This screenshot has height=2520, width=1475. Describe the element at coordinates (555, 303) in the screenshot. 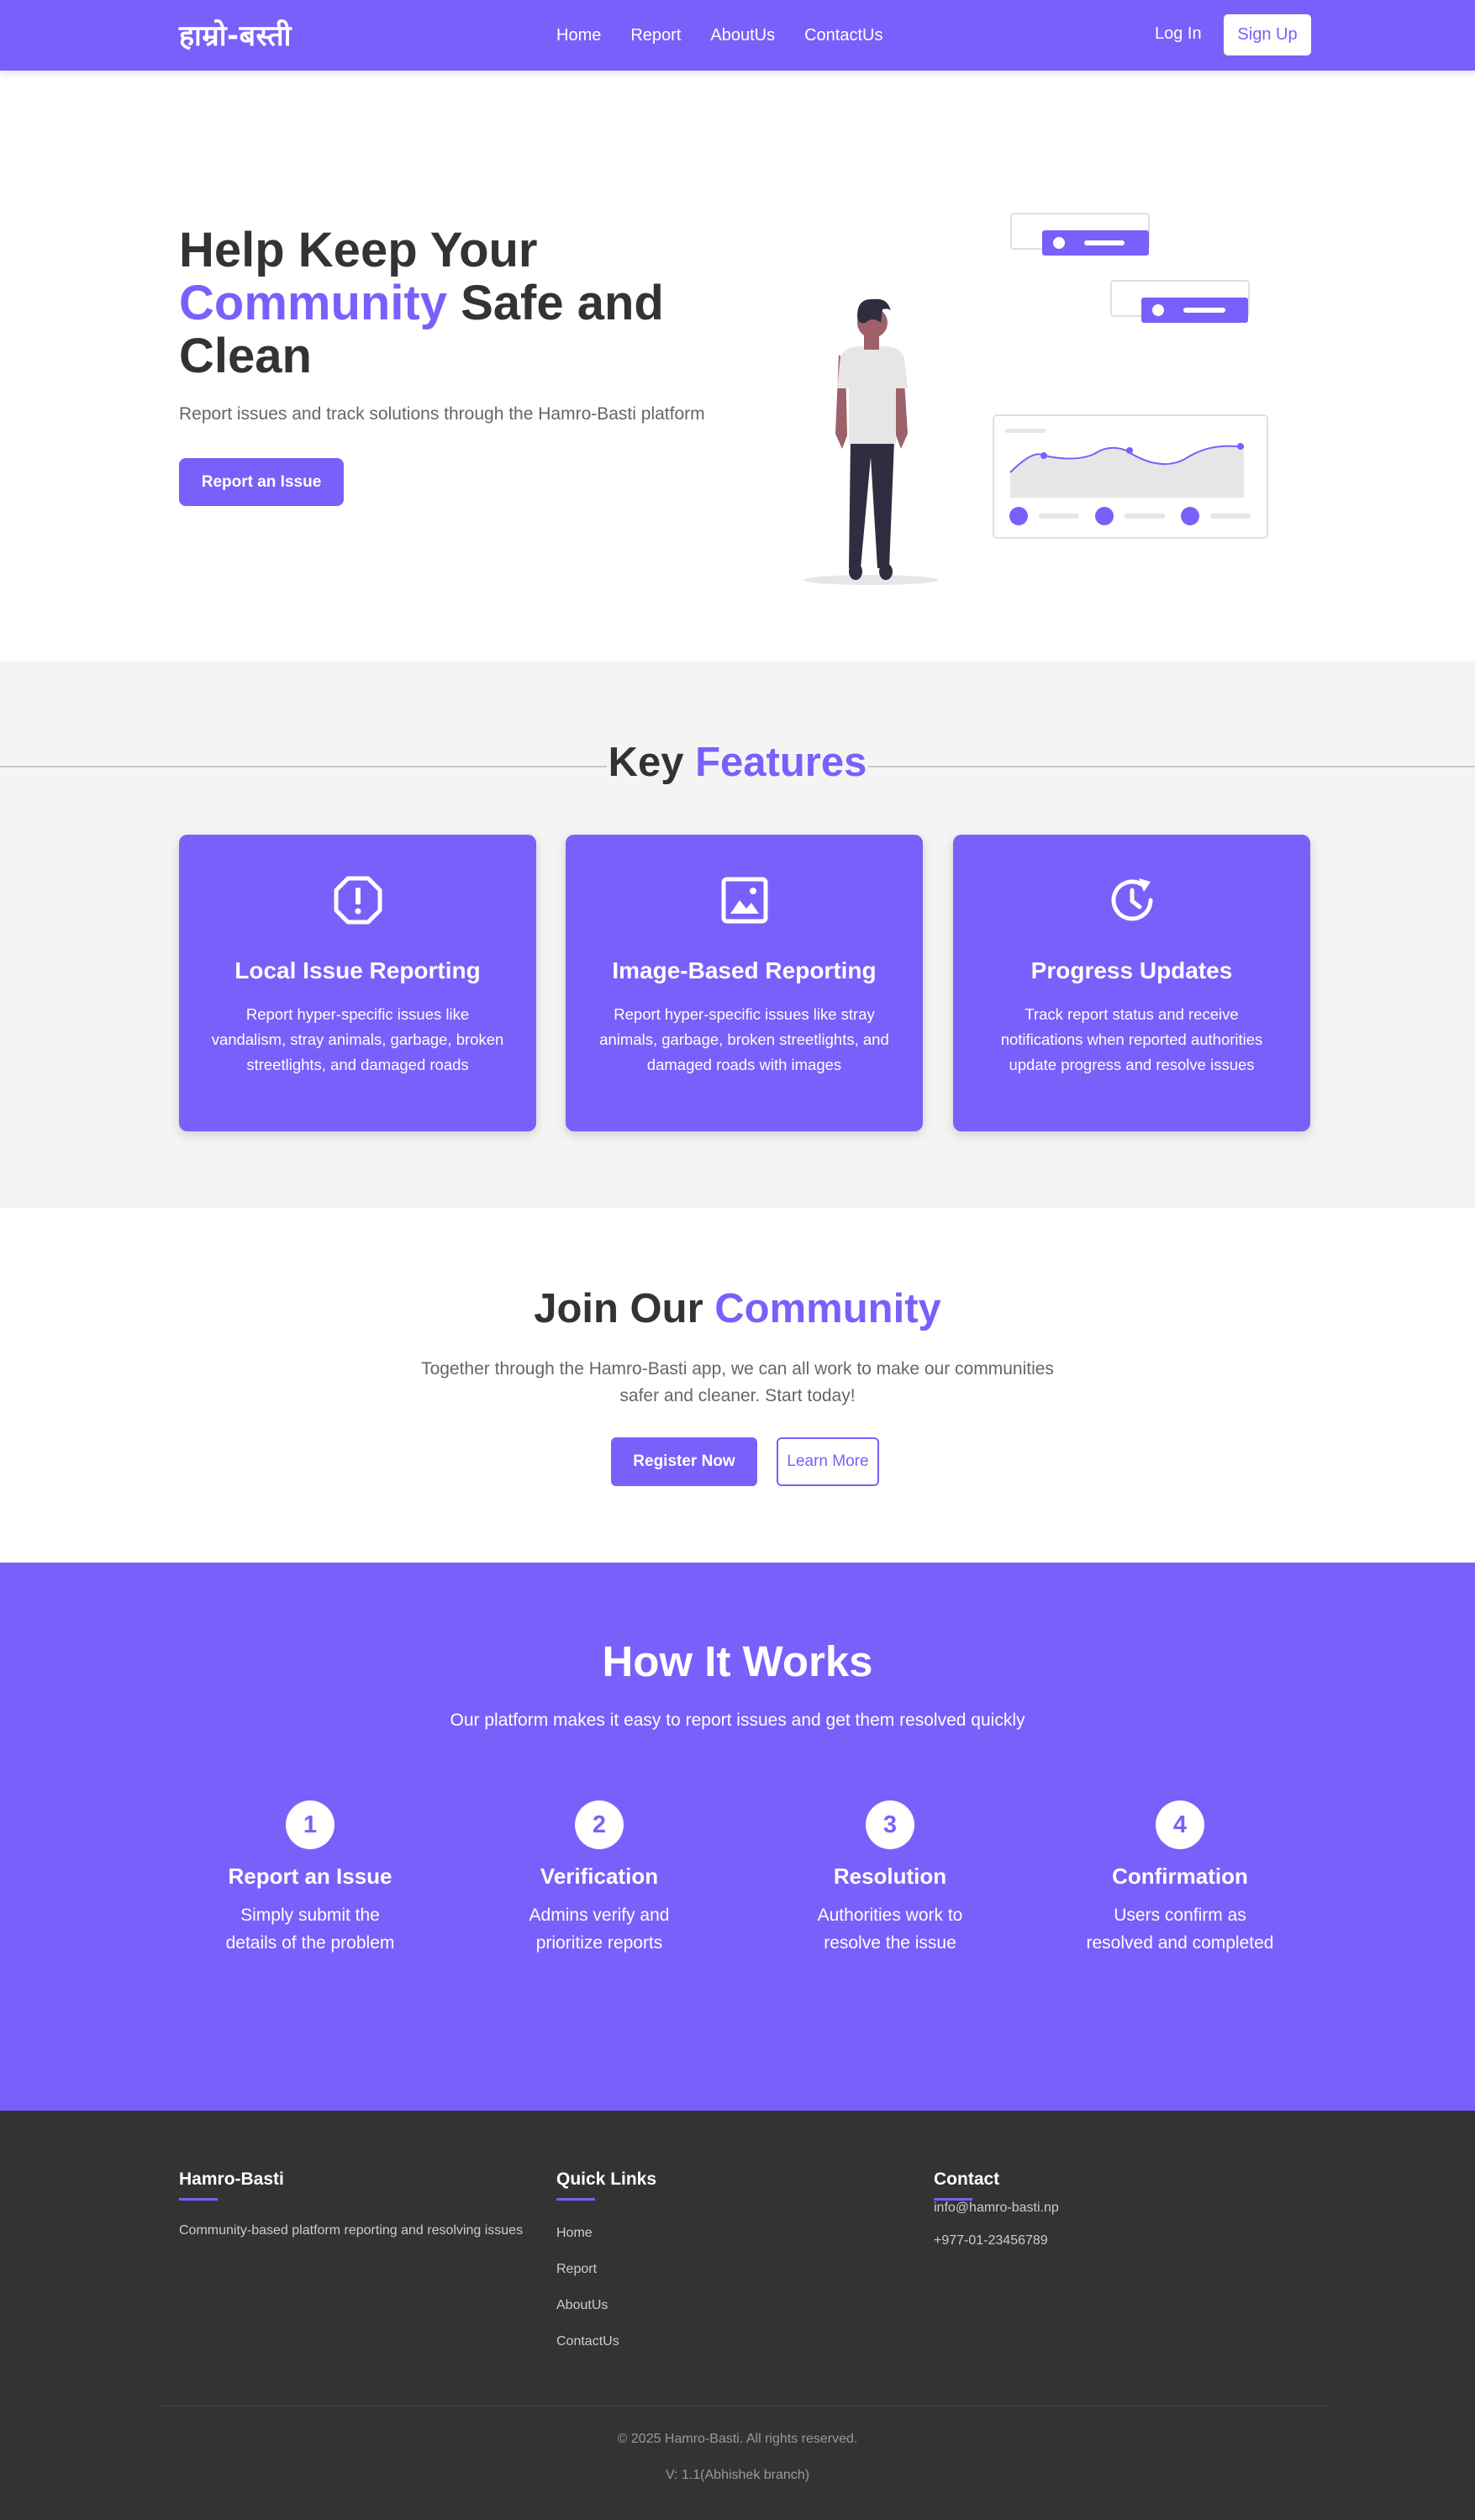

I see `hero-title-rest: Safe and` at that location.